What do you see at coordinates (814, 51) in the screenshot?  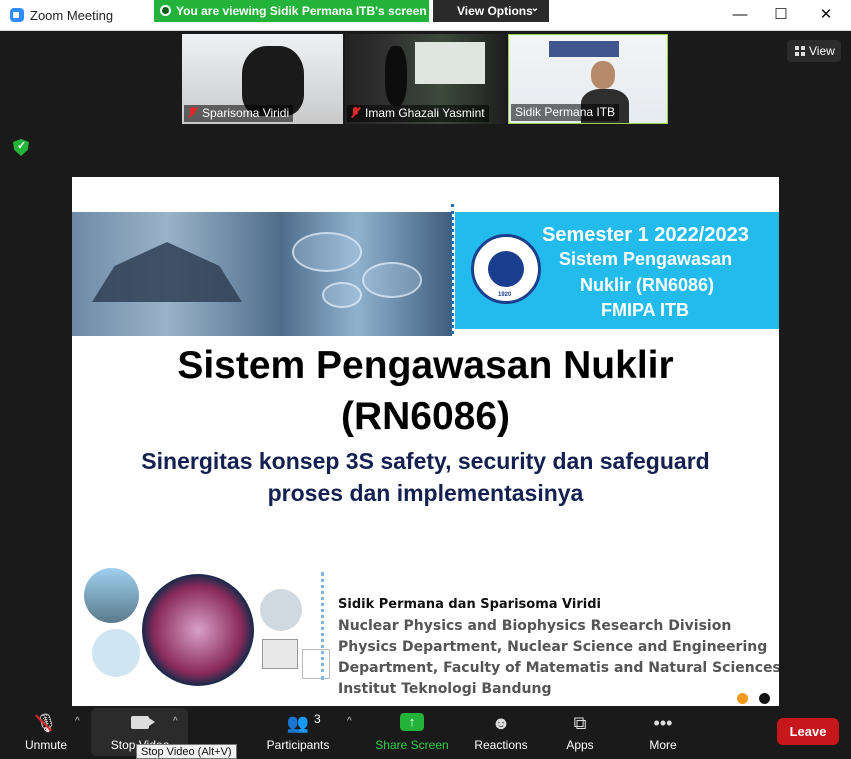 I see `view-layout-button: View` at bounding box center [814, 51].